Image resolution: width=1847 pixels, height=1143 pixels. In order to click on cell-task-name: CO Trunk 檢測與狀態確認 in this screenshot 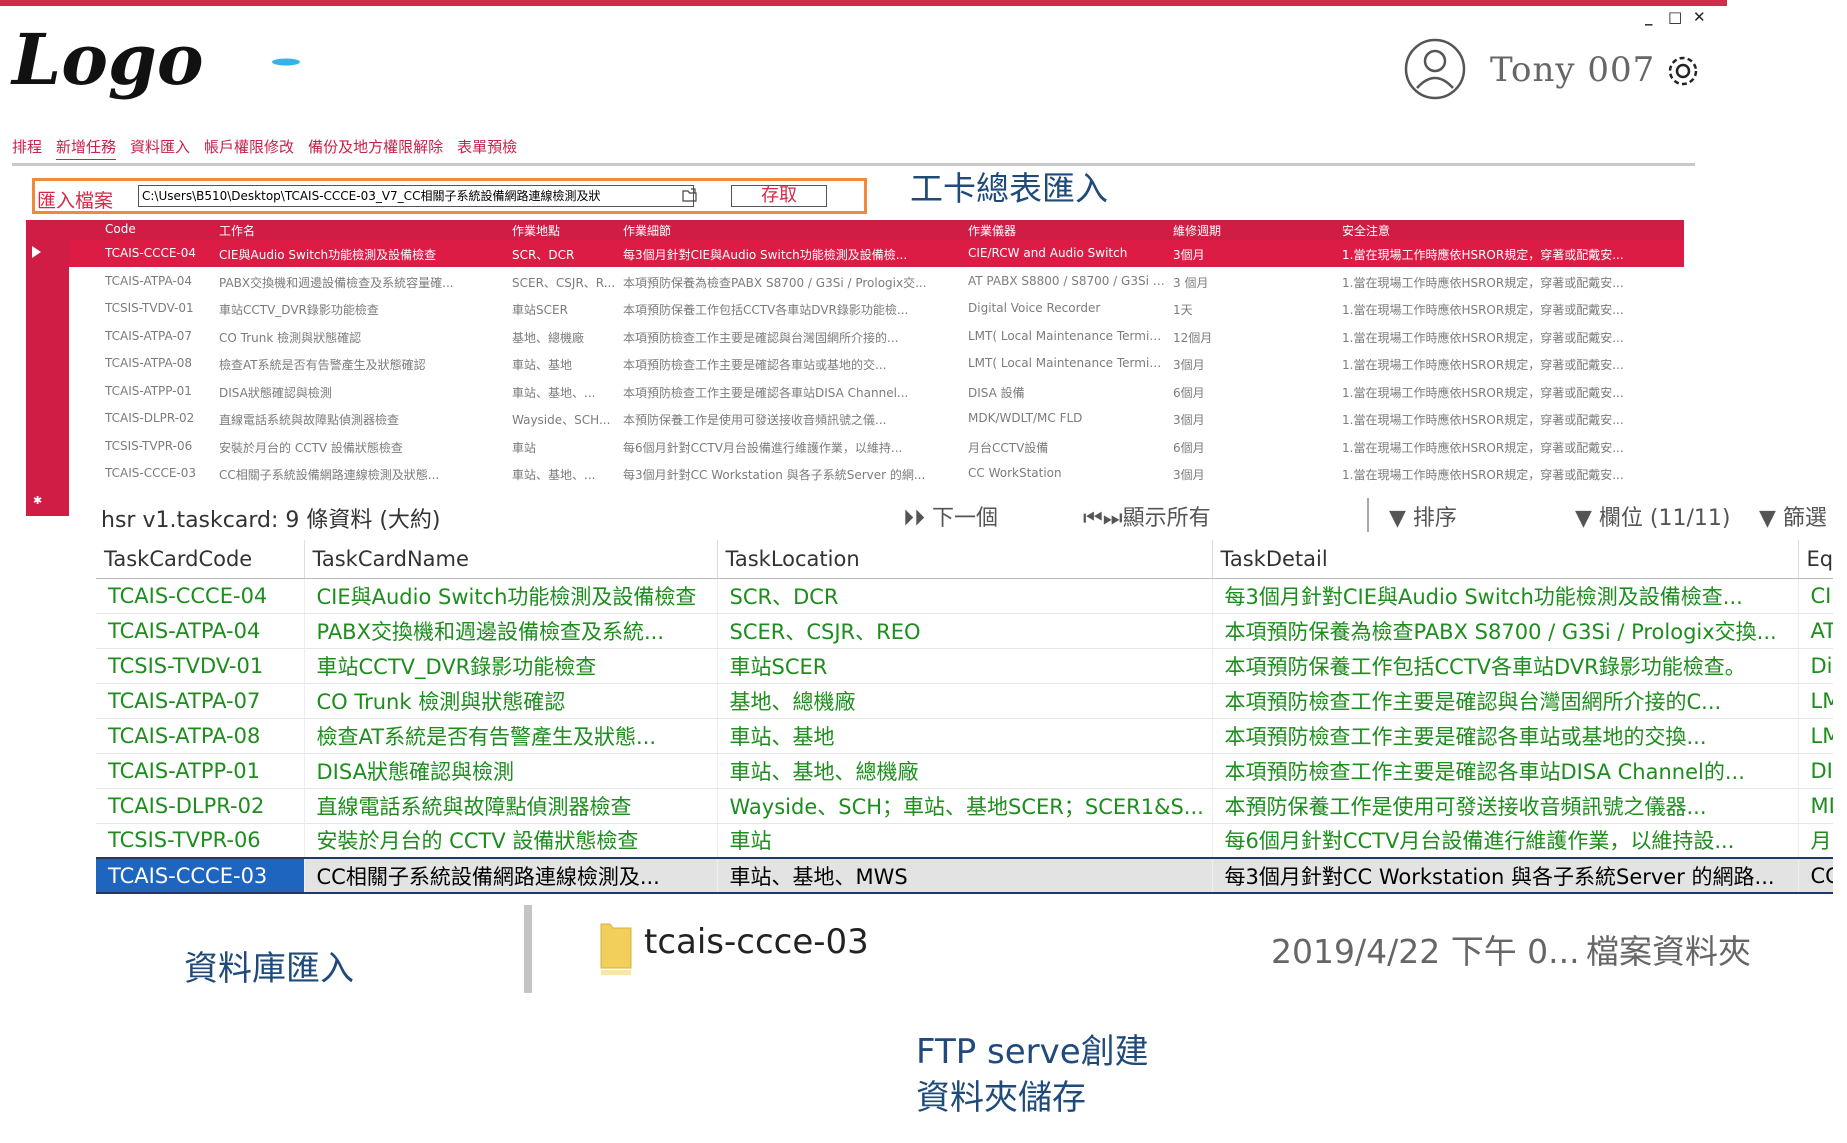, I will do `click(290, 337)`.